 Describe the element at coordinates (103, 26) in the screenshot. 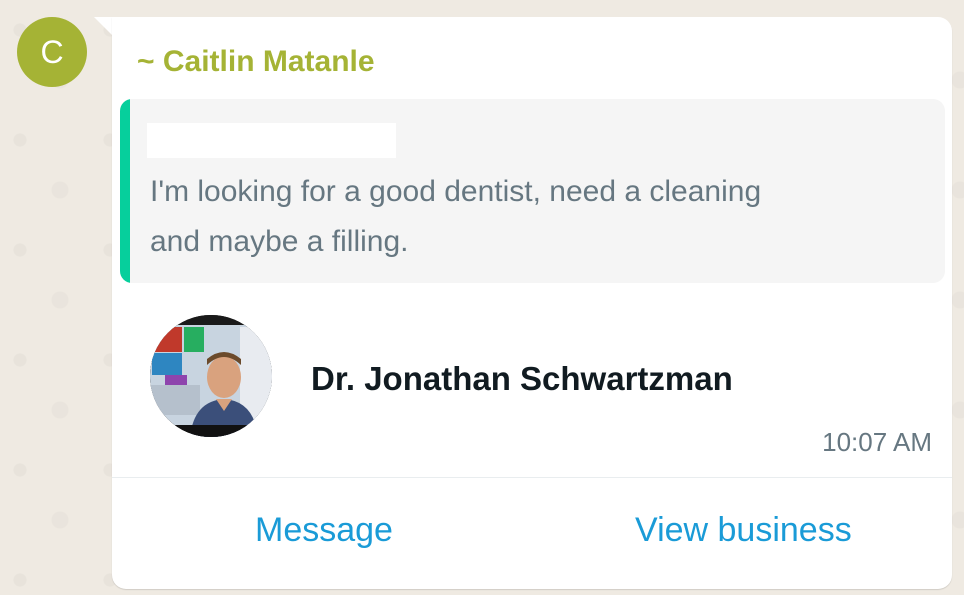

I see `bubble-tail` at that location.